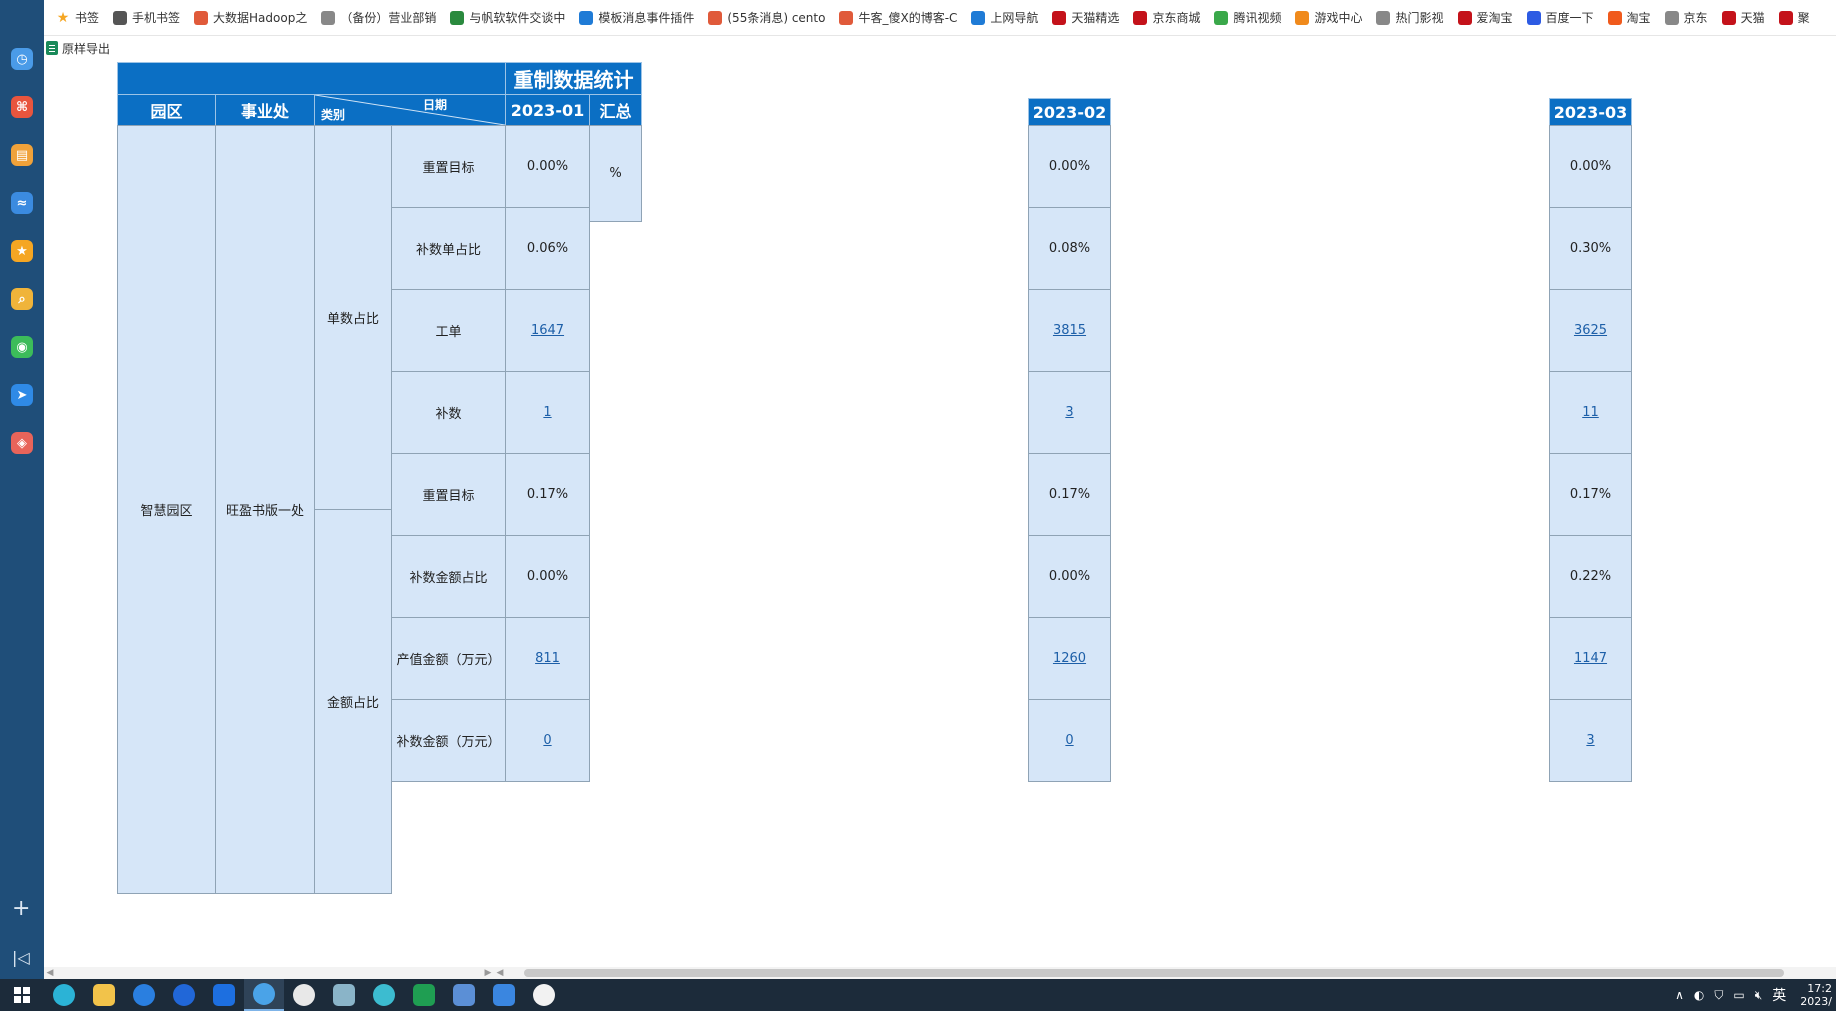 The width and height of the screenshot is (1836, 1011). What do you see at coordinates (1759, 995) in the screenshot?
I see `volume-muted-icon: 🔇︎` at bounding box center [1759, 995].